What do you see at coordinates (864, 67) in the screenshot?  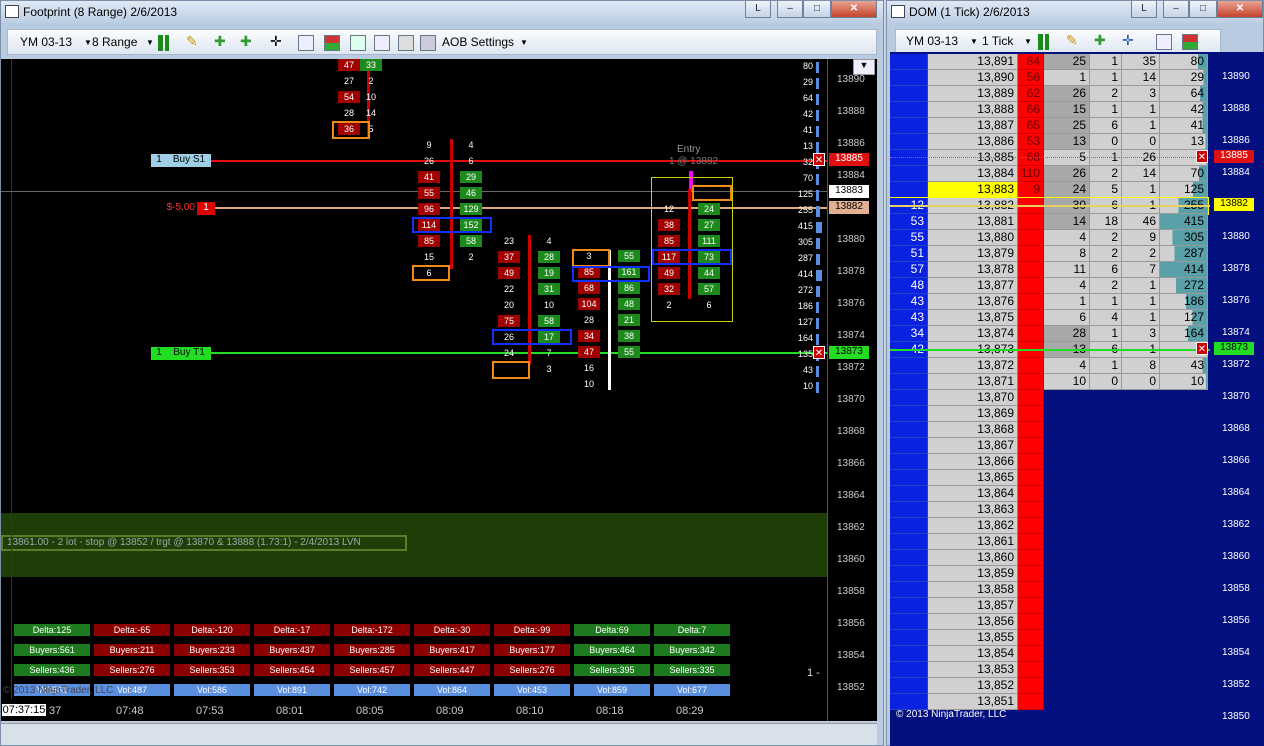 I see `scroll-up-button: ▼` at bounding box center [864, 67].